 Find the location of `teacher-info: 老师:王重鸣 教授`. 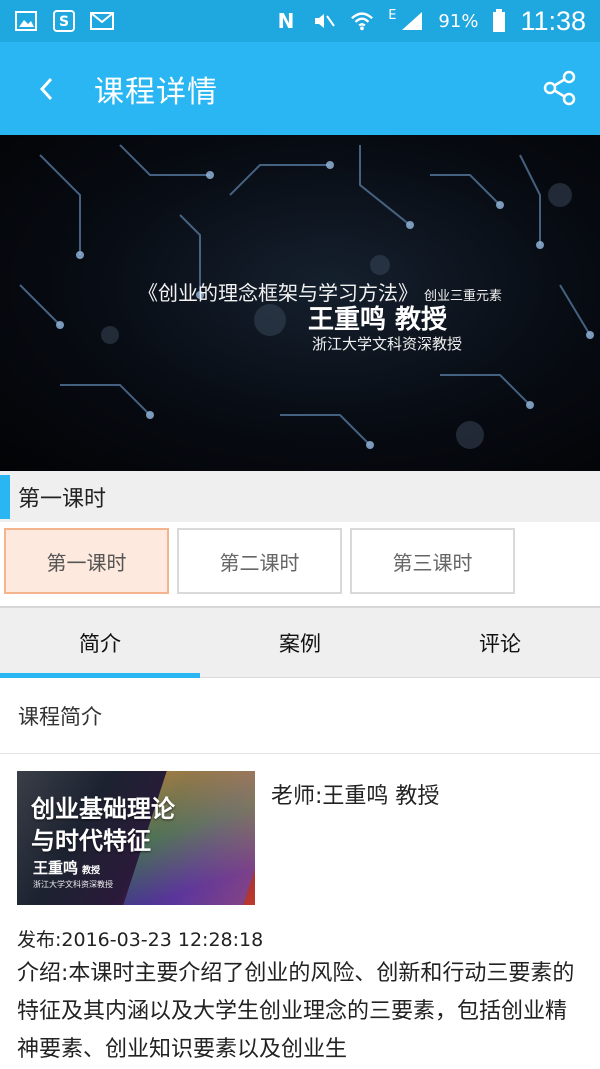

teacher-info: 老师:王重鸣 教授 is located at coordinates (355, 796).